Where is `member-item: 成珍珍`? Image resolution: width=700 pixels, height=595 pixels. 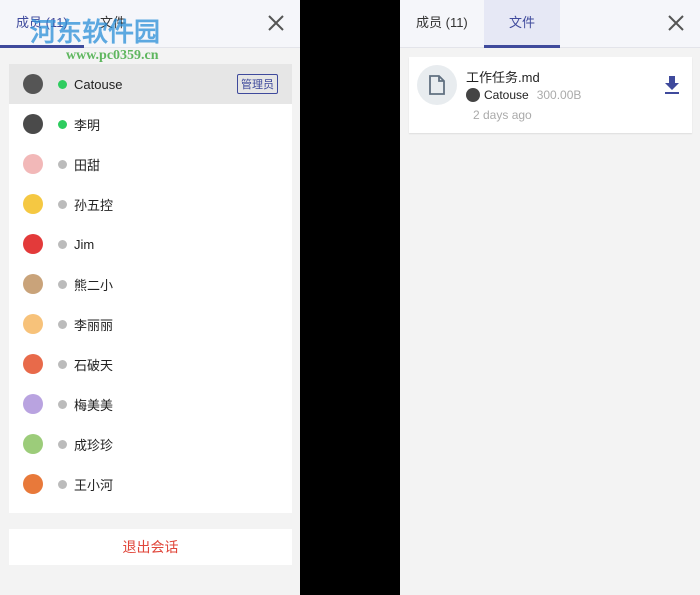
member-item: 成珍珍 is located at coordinates (150, 444).